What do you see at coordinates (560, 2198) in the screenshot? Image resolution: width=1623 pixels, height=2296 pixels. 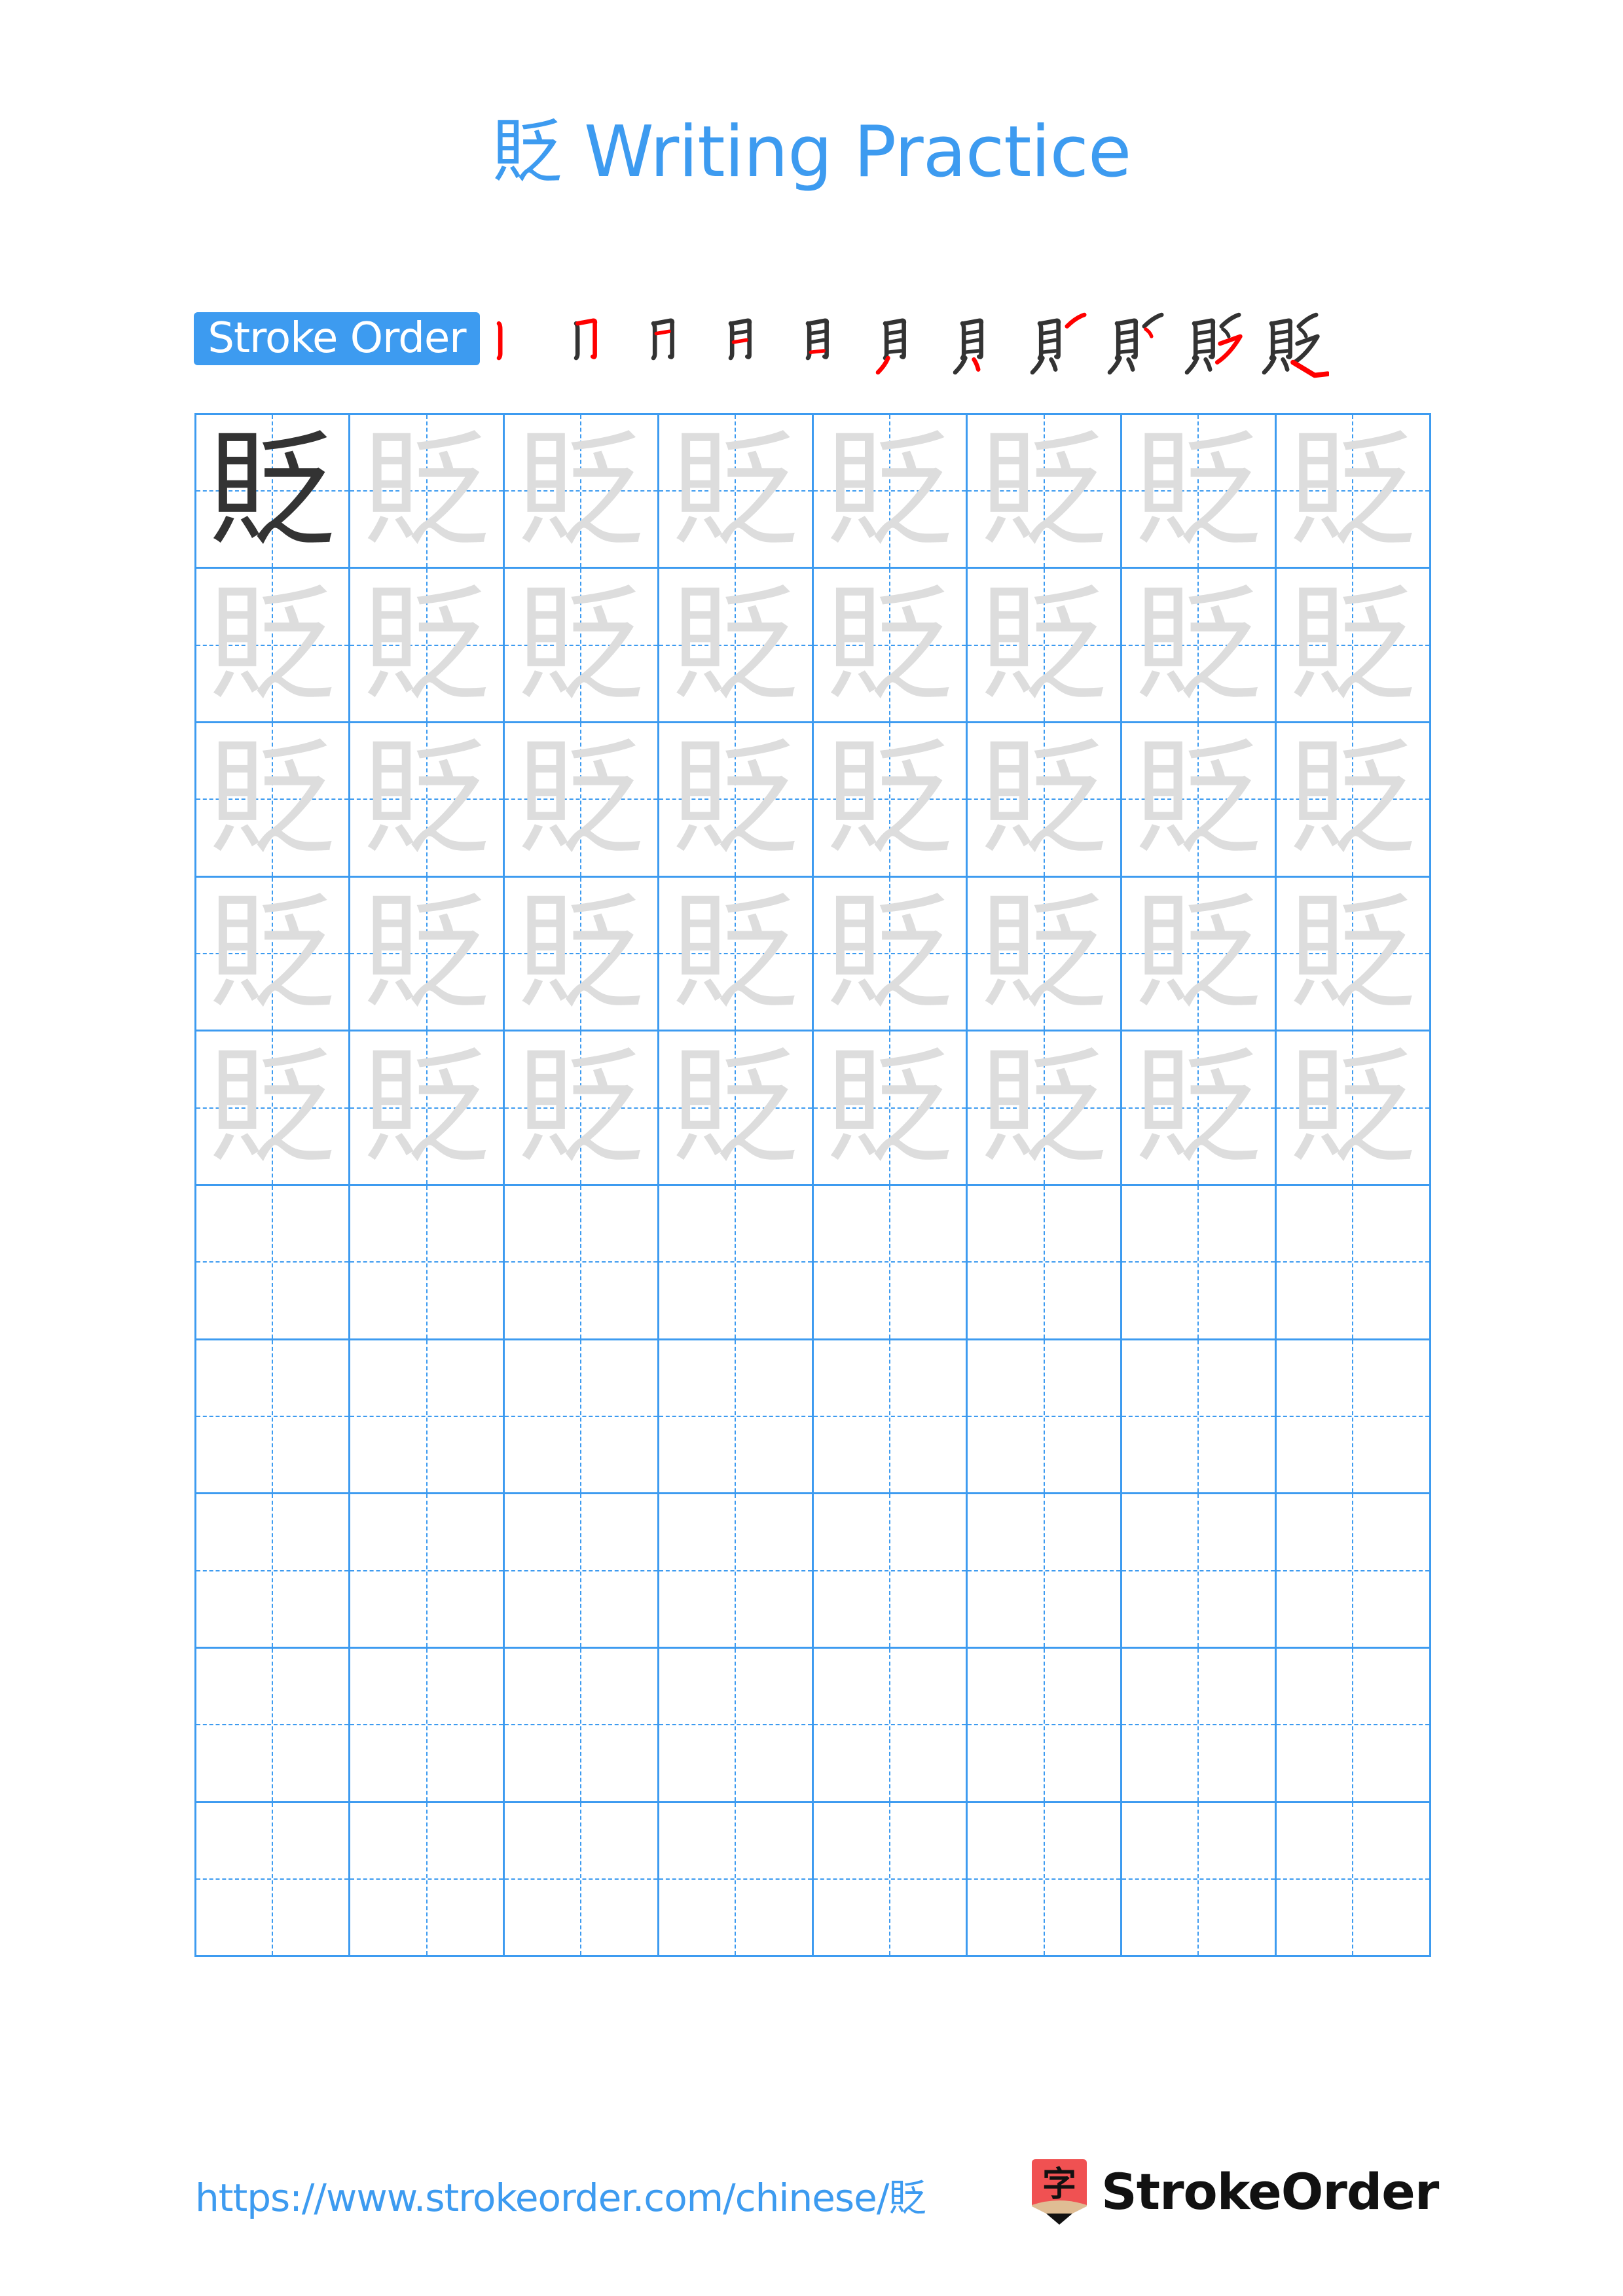 I see `footer-url-link: https://www.strokeorder.com/chinese/貶` at bounding box center [560, 2198].